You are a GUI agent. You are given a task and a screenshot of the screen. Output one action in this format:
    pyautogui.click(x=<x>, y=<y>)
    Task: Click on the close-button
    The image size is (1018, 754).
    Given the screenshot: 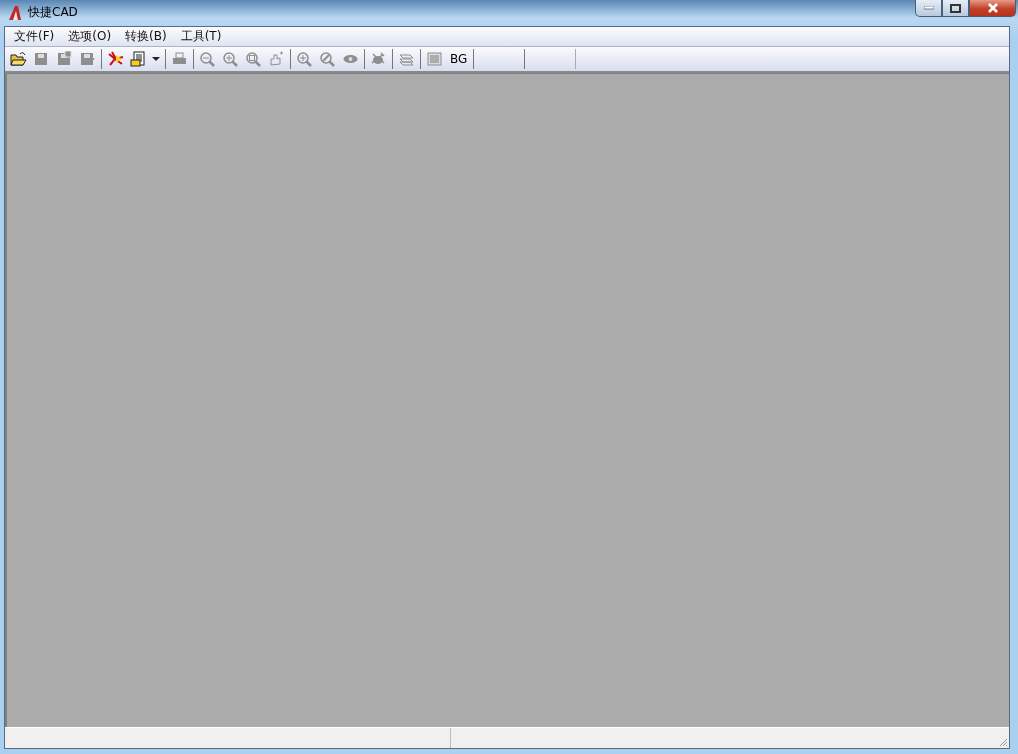 What is the action you would take?
    pyautogui.click(x=992, y=8)
    